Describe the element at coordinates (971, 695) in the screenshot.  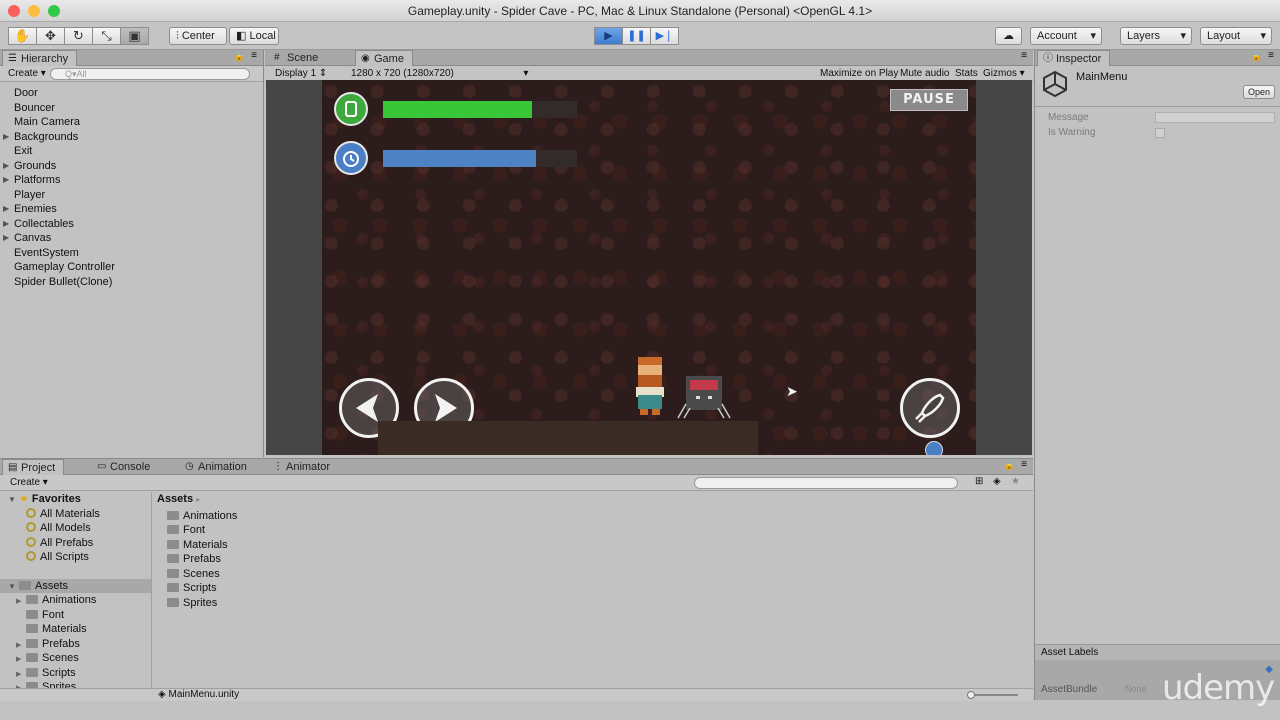
I see `slider-handle` at that location.